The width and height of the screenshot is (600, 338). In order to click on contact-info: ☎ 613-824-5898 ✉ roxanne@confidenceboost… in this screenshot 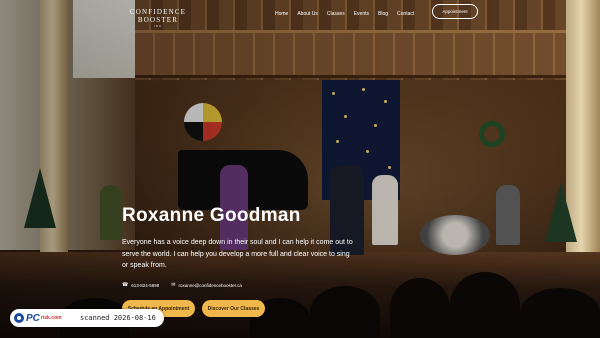, I will do `click(188, 285)`.